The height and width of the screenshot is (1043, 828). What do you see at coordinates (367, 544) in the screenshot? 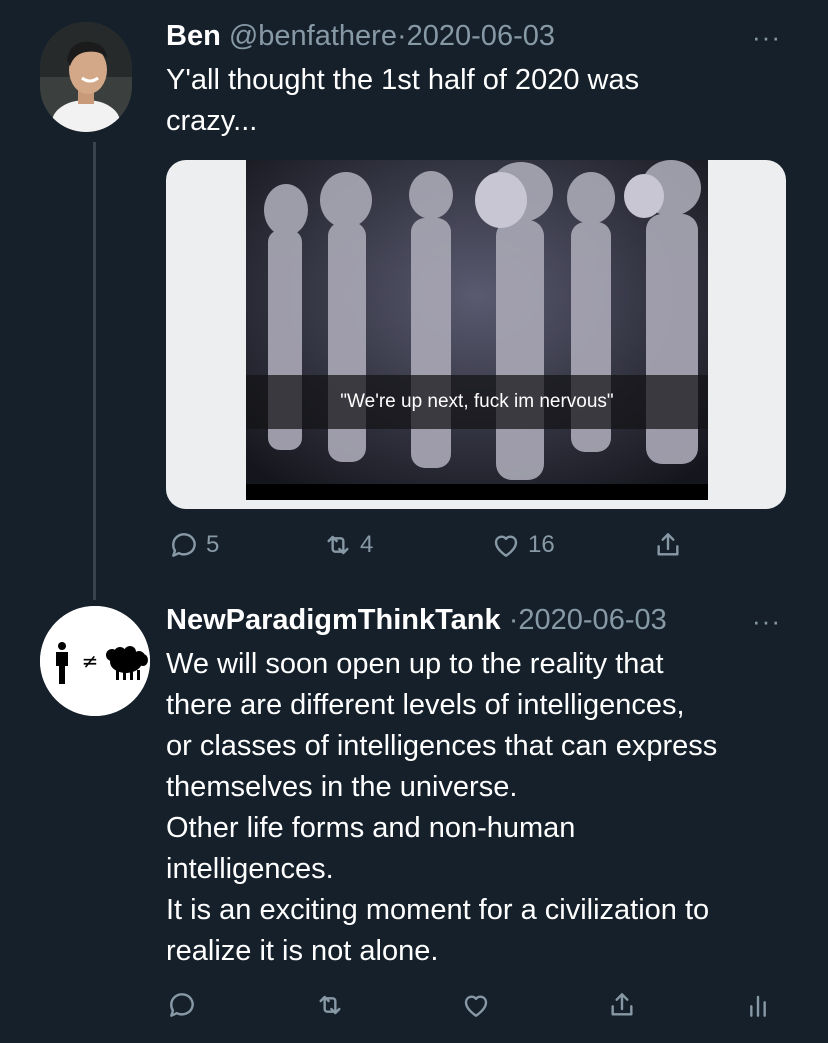
I see `retweet-count: 4` at bounding box center [367, 544].